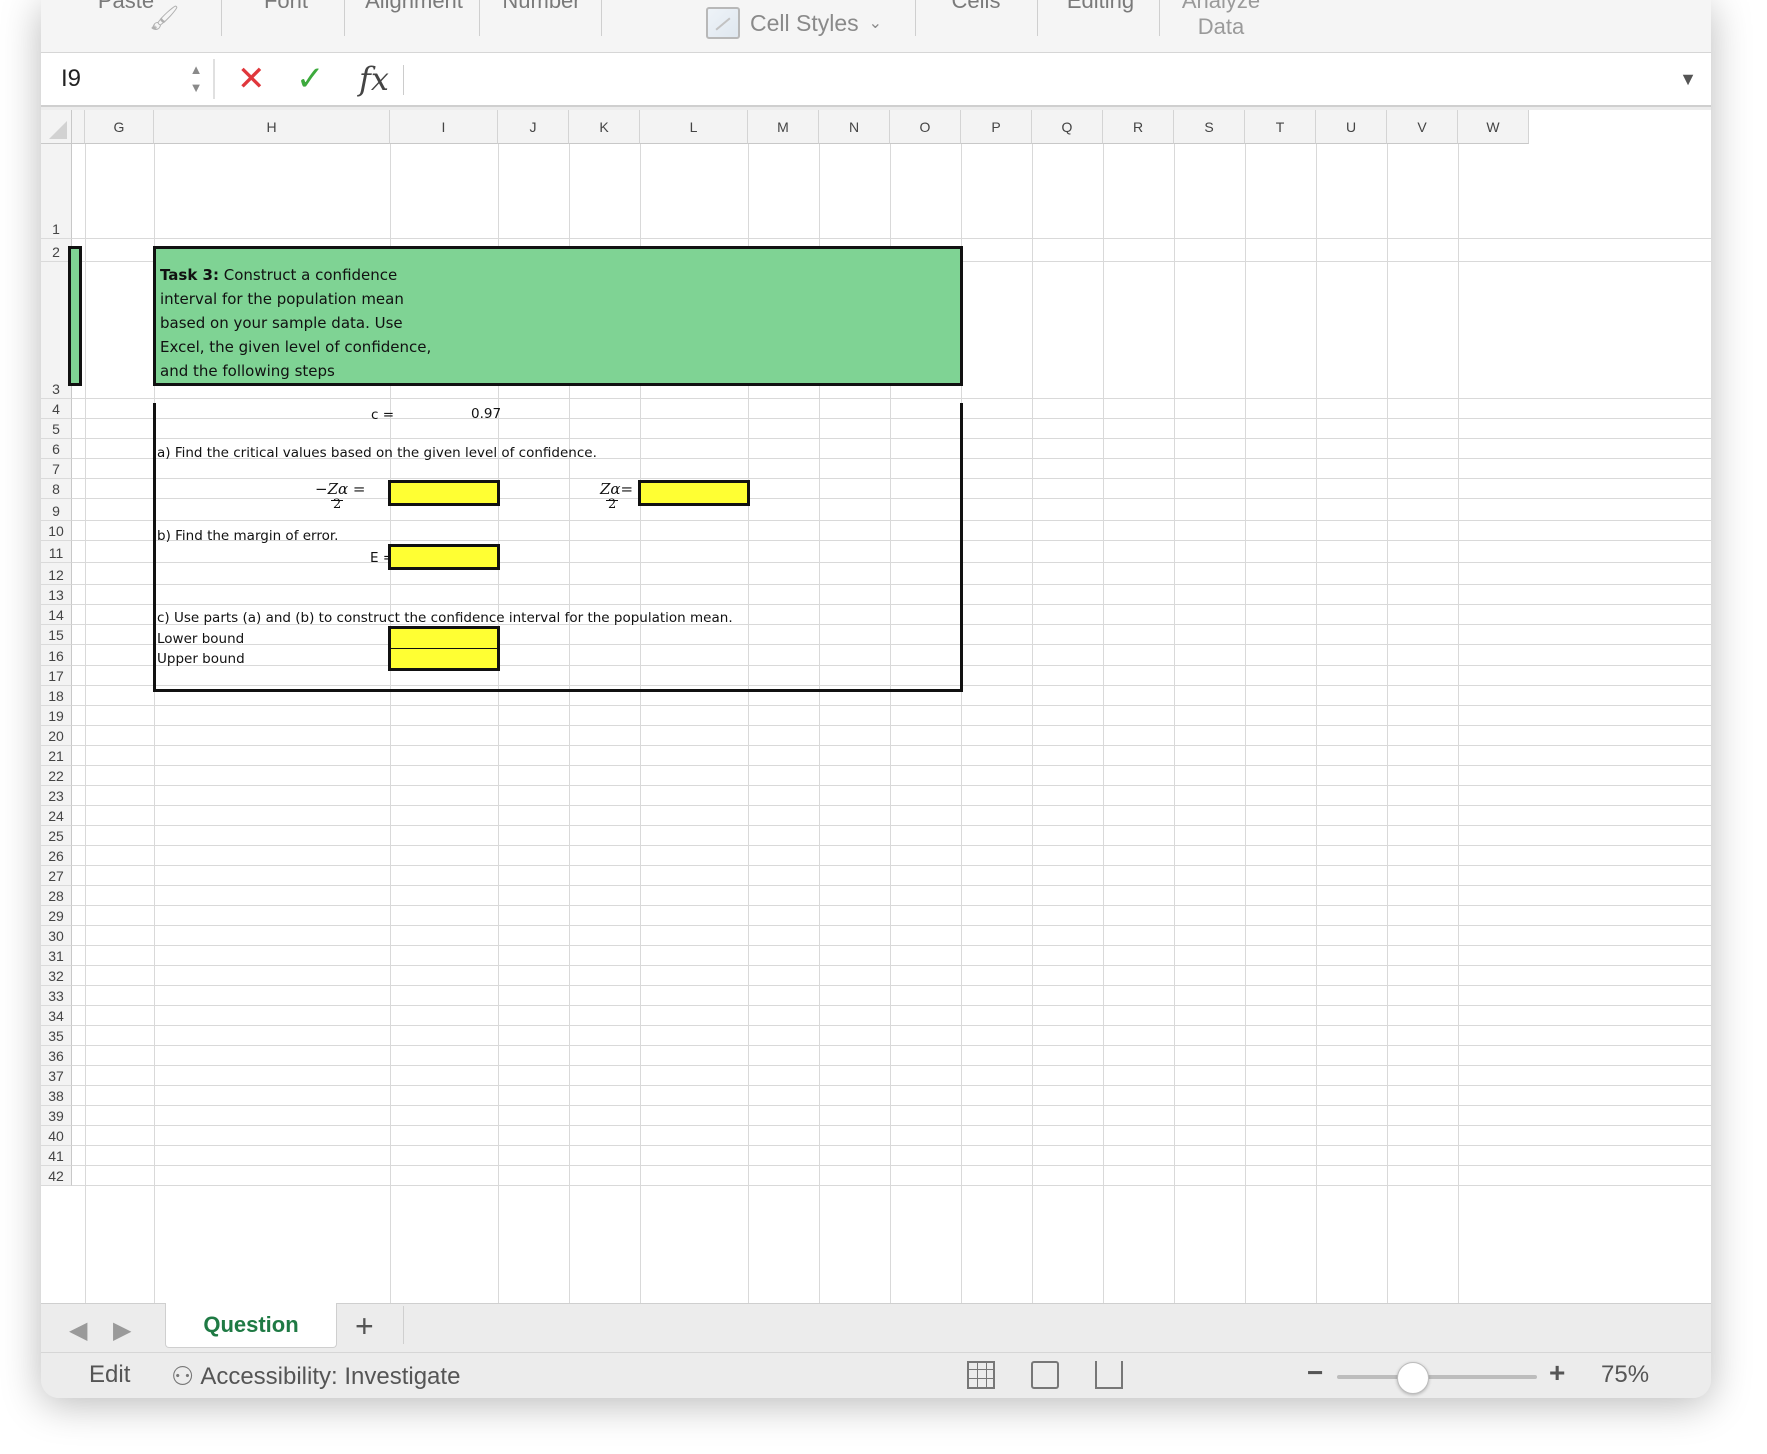 Image resolution: width=1767 pixels, height=1454 pixels. What do you see at coordinates (56, 816) in the screenshot?
I see `row-header: 24` at bounding box center [56, 816].